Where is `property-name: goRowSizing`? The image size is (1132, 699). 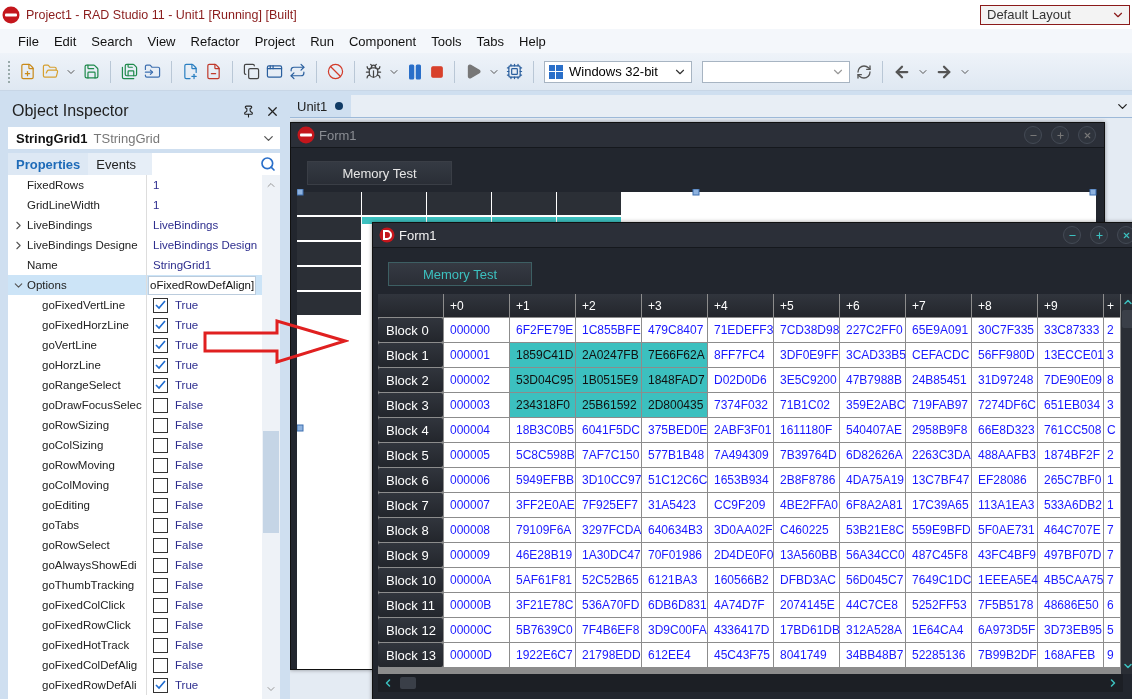
property-name: goRowSizing is located at coordinates (76, 425).